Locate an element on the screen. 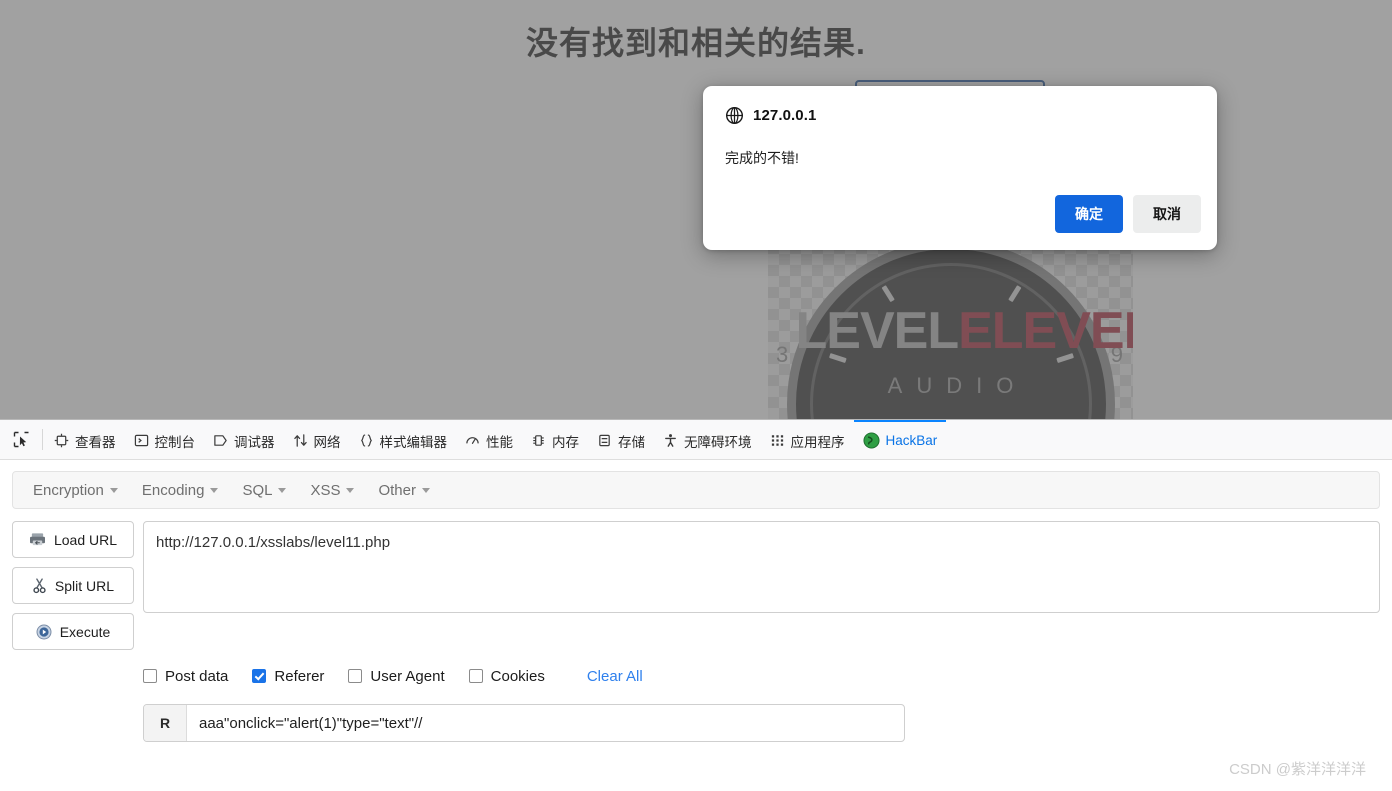 The image size is (1392, 791). javascript-alert-dialog: 127.0.0.1 完成的不错! 确定 取消 is located at coordinates (960, 168).